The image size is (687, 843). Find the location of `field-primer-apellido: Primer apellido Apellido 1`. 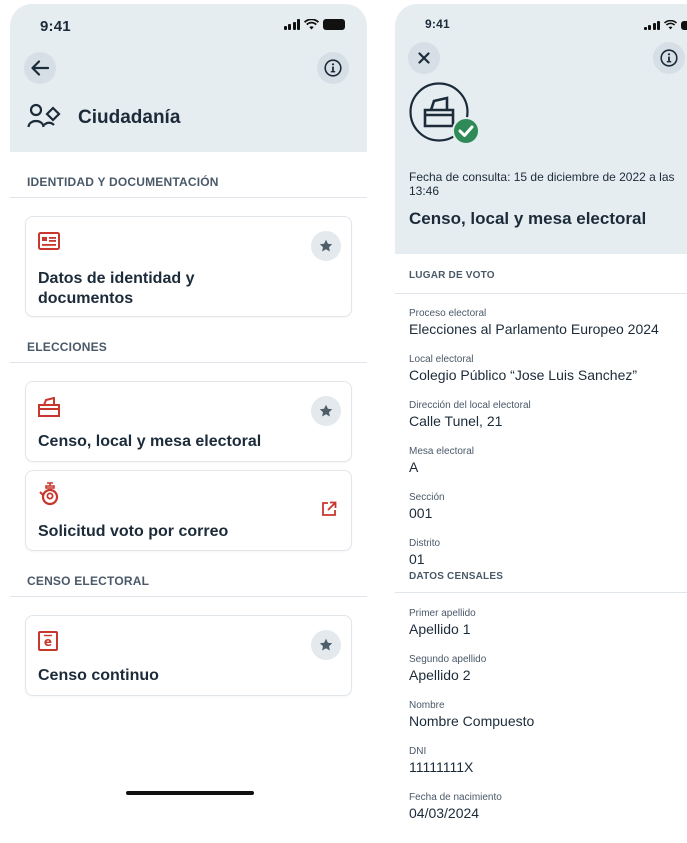

field-primer-apellido: Primer apellido Apellido 1 is located at coordinates (541, 622).